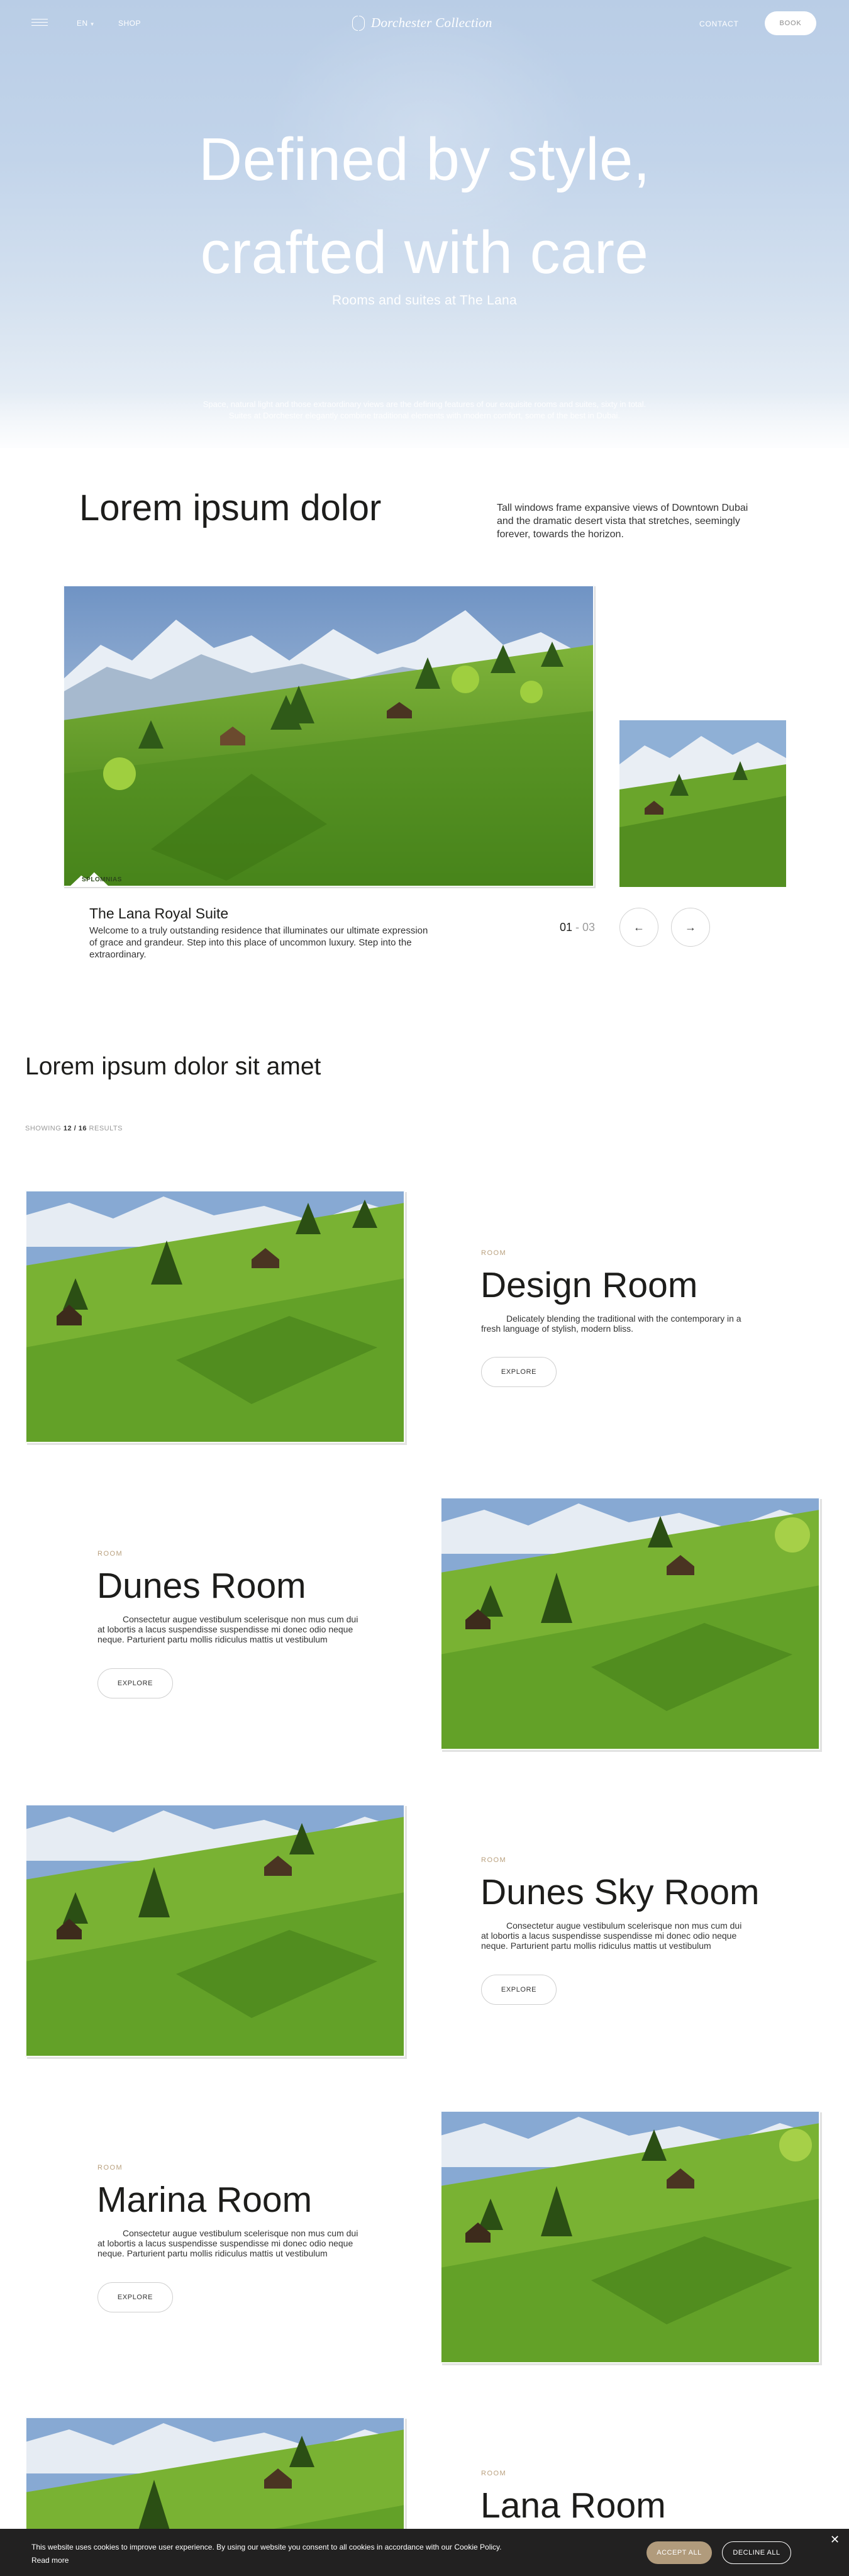 Image resolution: width=849 pixels, height=2576 pixels. Describe the element at coordinates (231, 508) in the screenshot. I see `intro-title: Lorem ipsum dolor` at that location.